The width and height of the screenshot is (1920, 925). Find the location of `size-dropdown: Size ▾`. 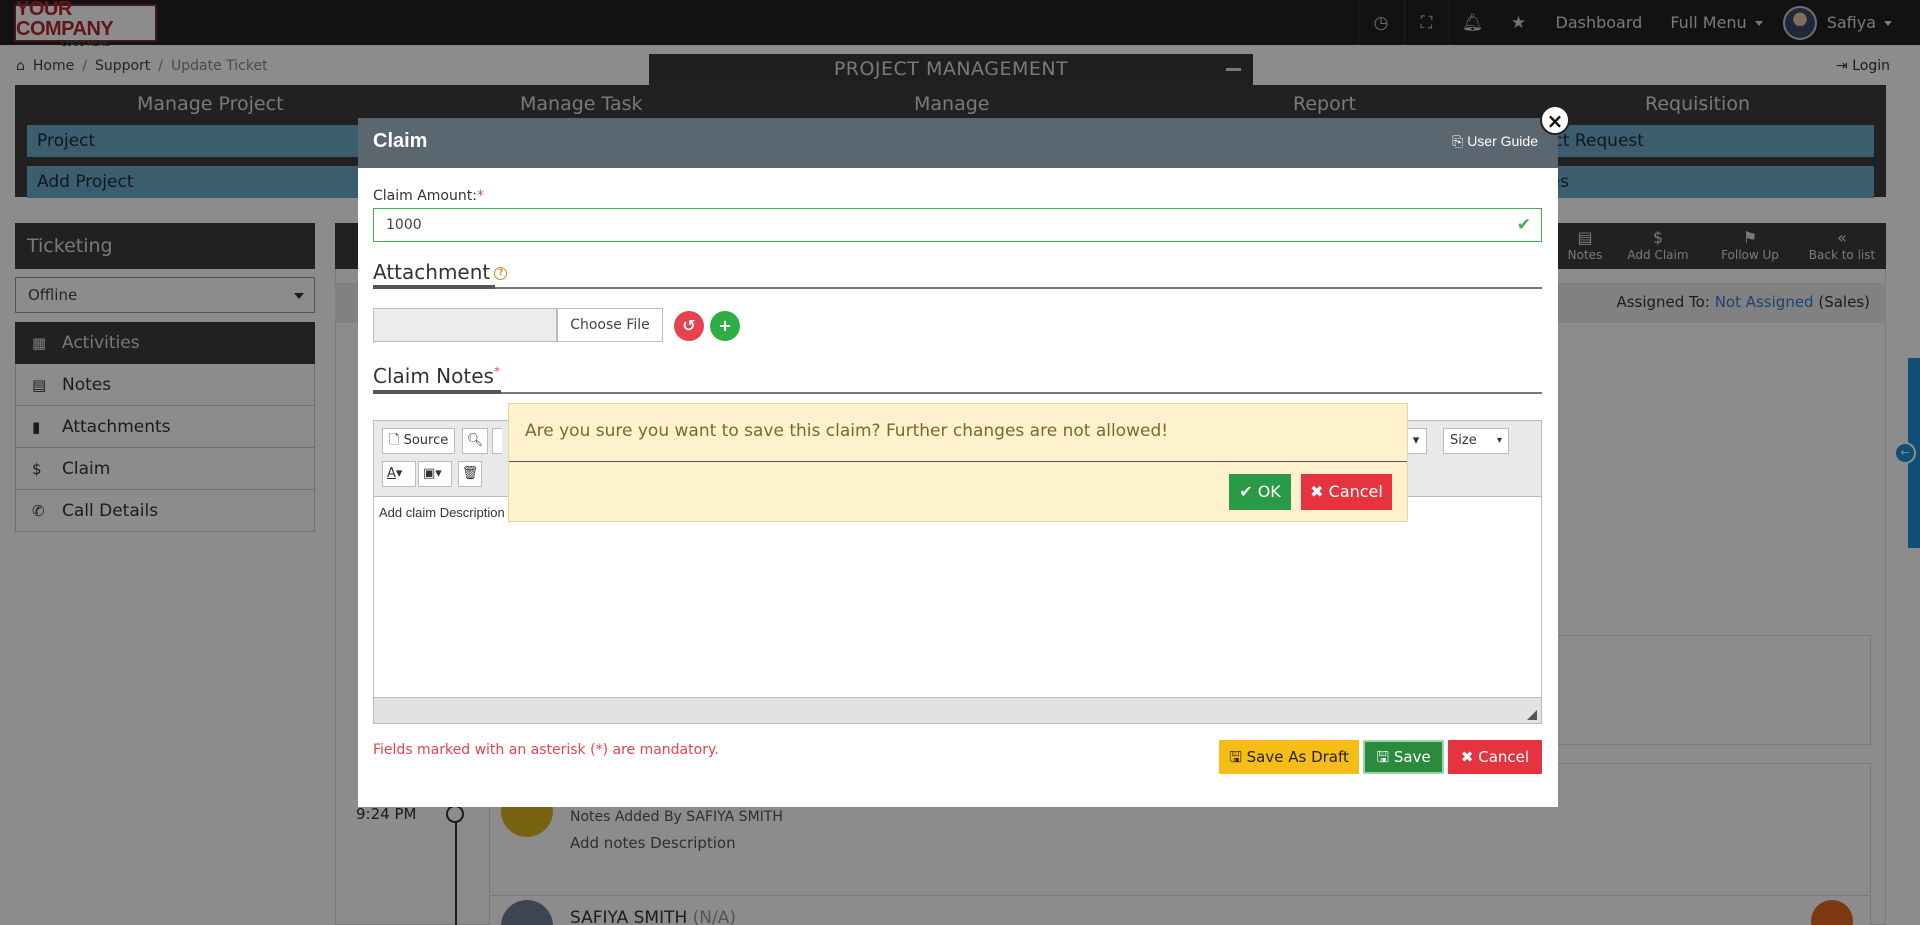

size-dropdown: Size ▾ is located at coordinates (1476, 441).